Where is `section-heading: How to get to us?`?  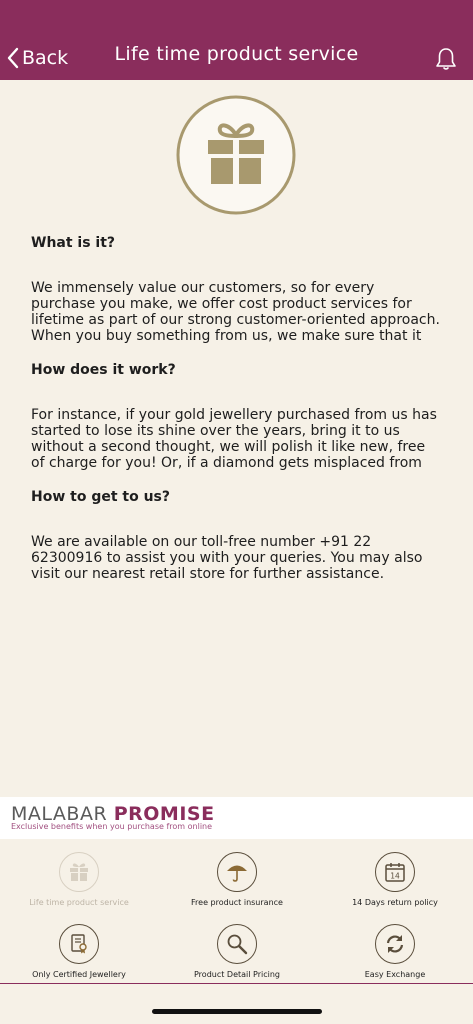
section-heading: How to get to us? is located at coordinates (101, 497).